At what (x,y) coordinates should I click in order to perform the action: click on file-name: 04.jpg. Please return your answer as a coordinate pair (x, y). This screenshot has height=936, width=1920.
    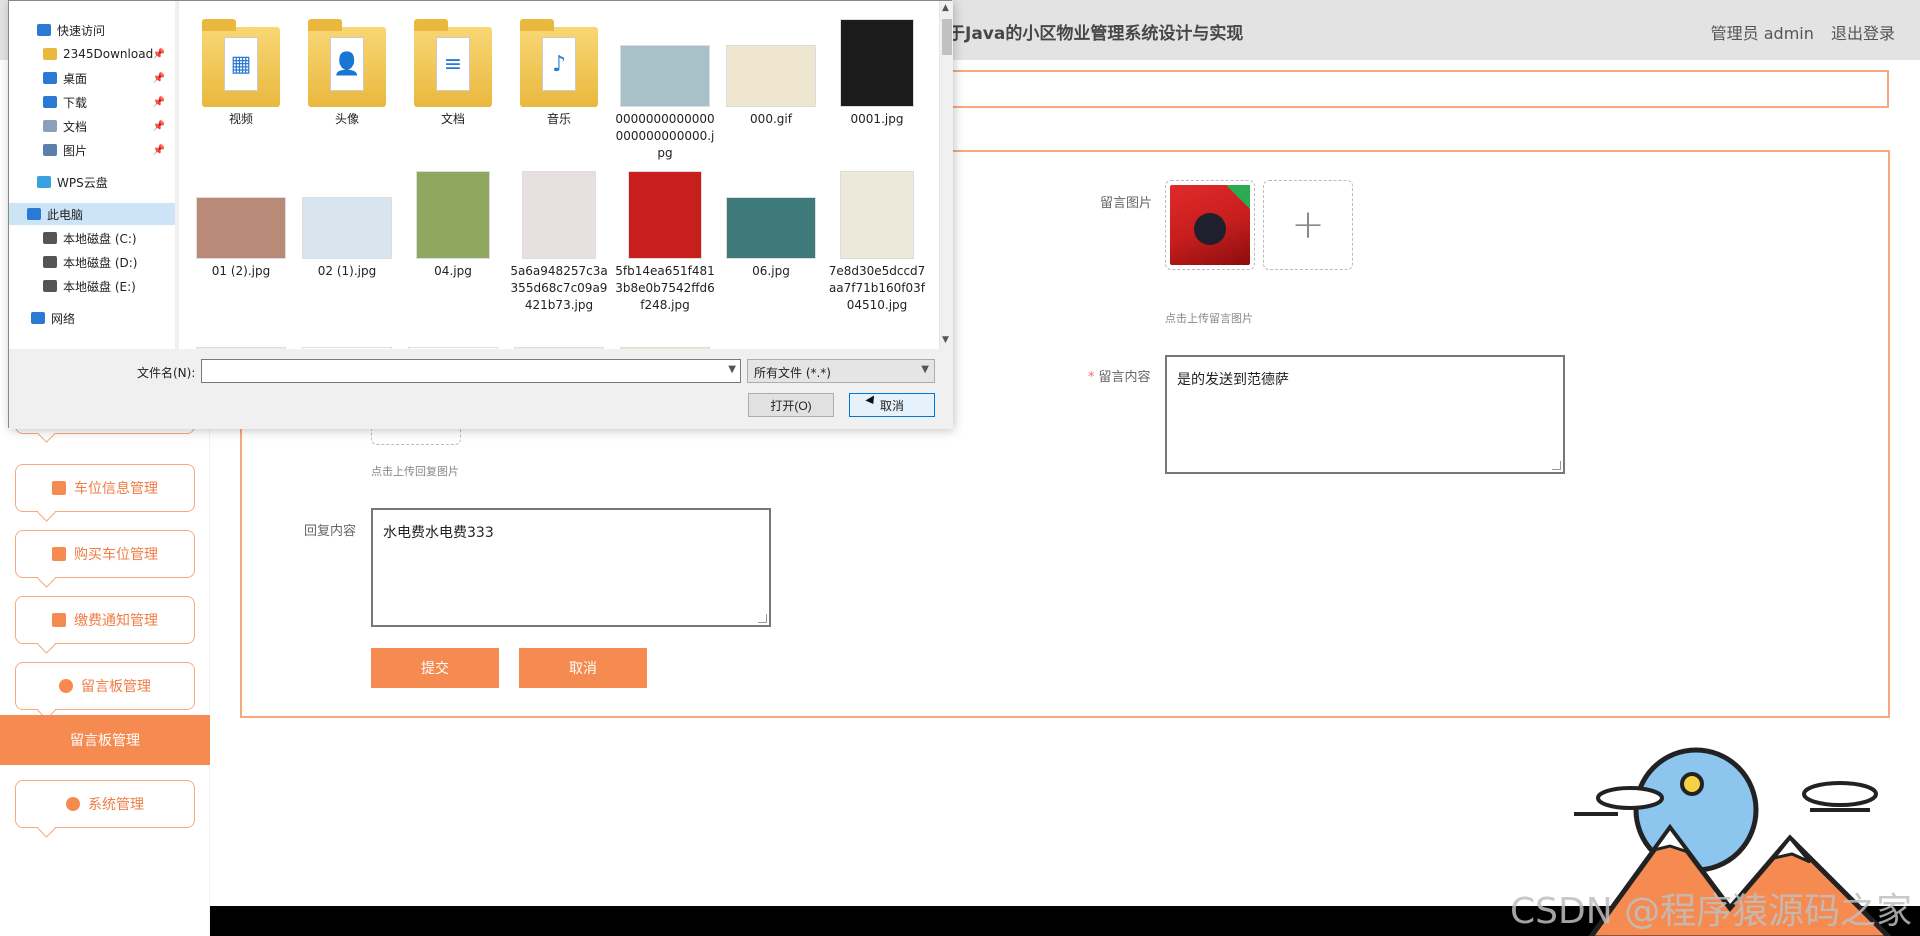
    Looking at the image, I should click on (453, 271).